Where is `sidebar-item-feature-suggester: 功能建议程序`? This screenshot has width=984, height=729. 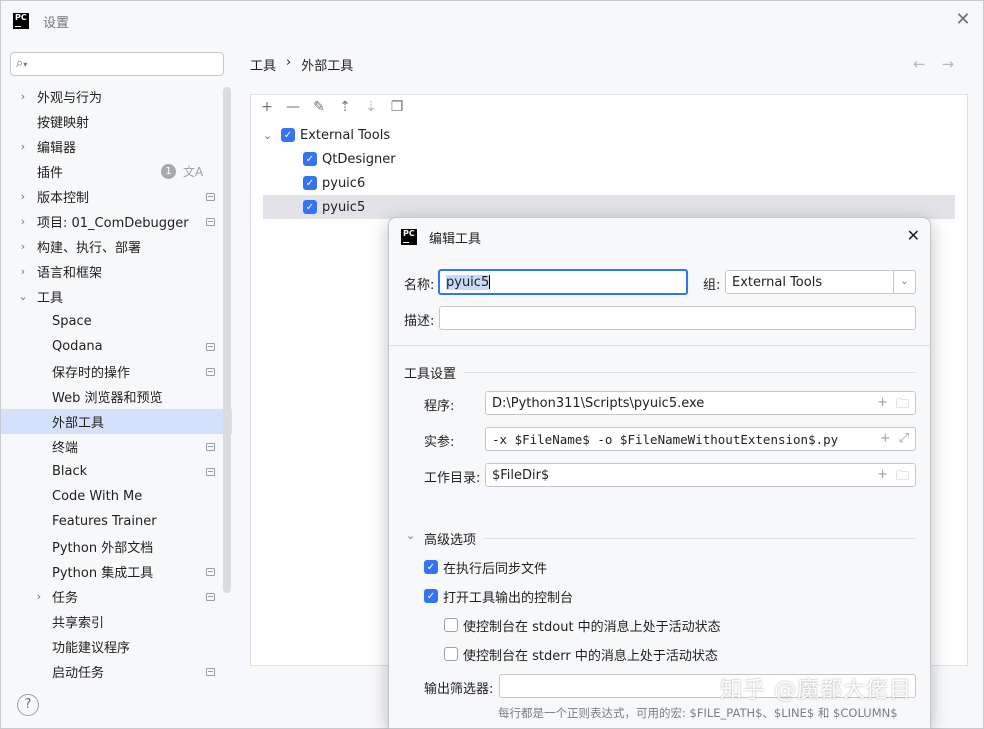 sidebar-item-feature-suggester: 功能建议程序 is located at coordinates (116, 646).